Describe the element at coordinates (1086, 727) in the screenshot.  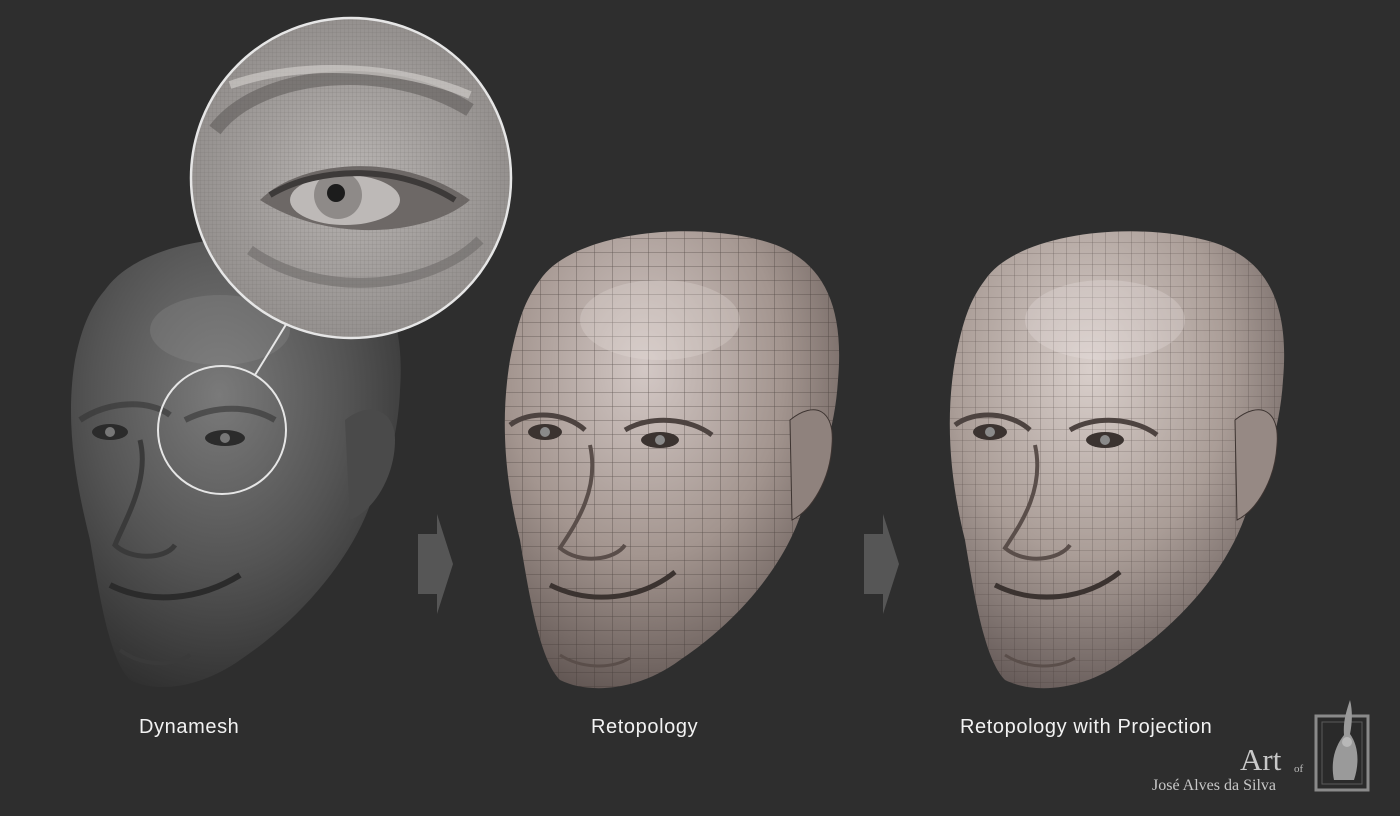
I see `caption-retopology-projection: Retopology with Projection` at that location.